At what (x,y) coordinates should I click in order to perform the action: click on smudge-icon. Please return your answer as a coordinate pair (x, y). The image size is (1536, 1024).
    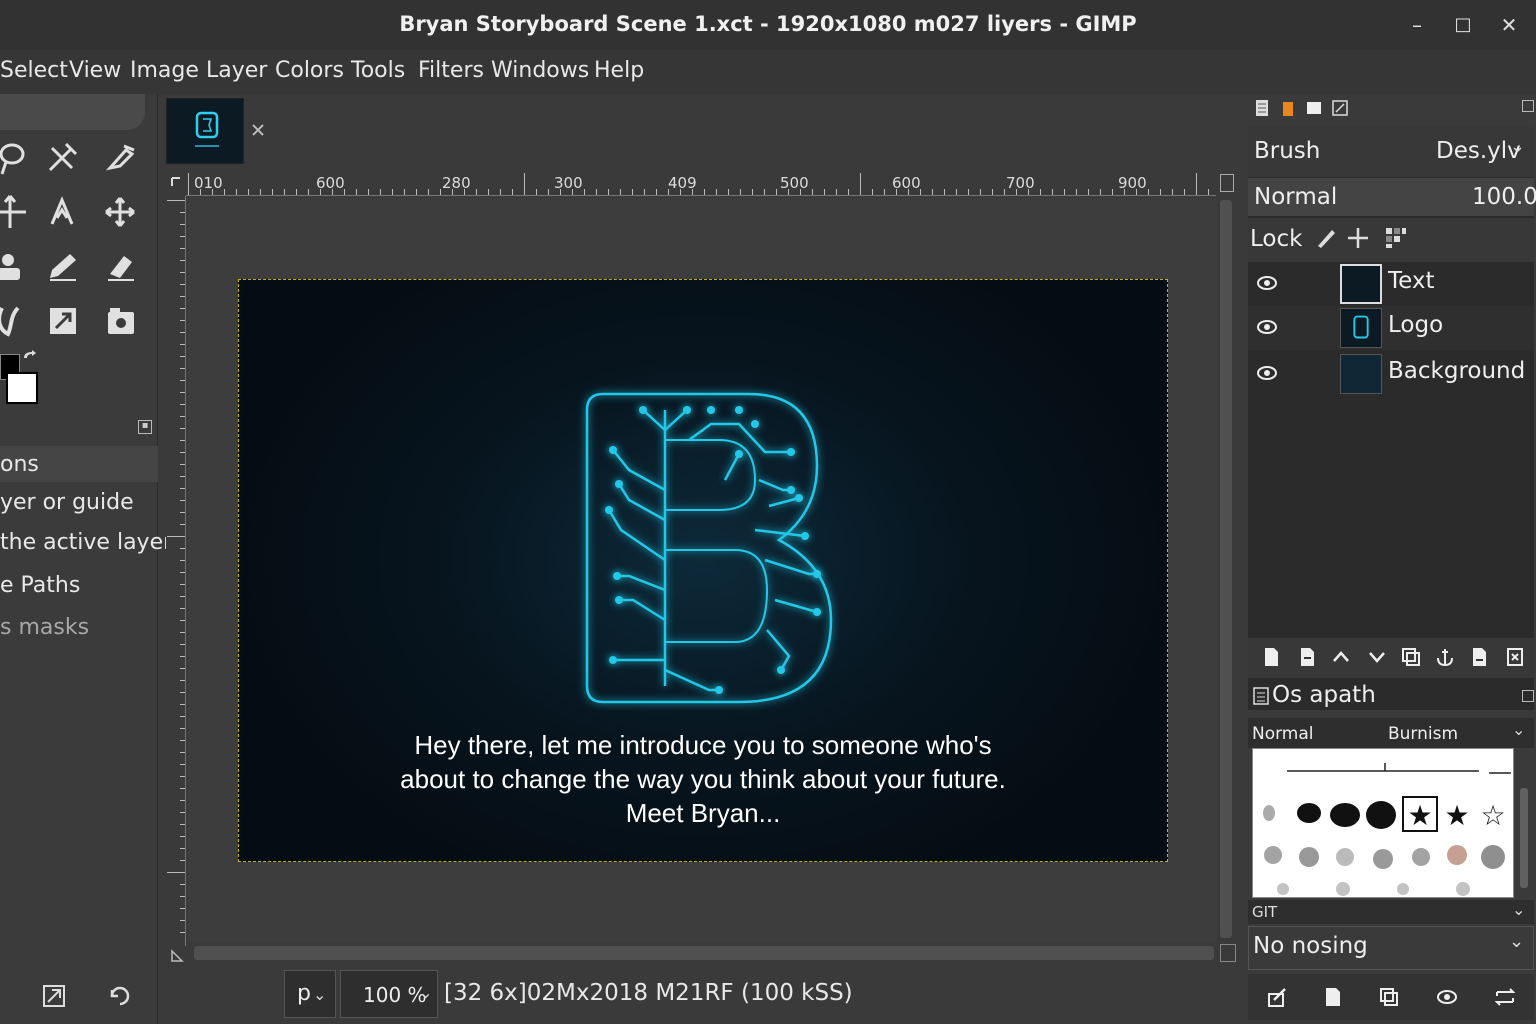
    Looking at the image, I should click on (15, 320).